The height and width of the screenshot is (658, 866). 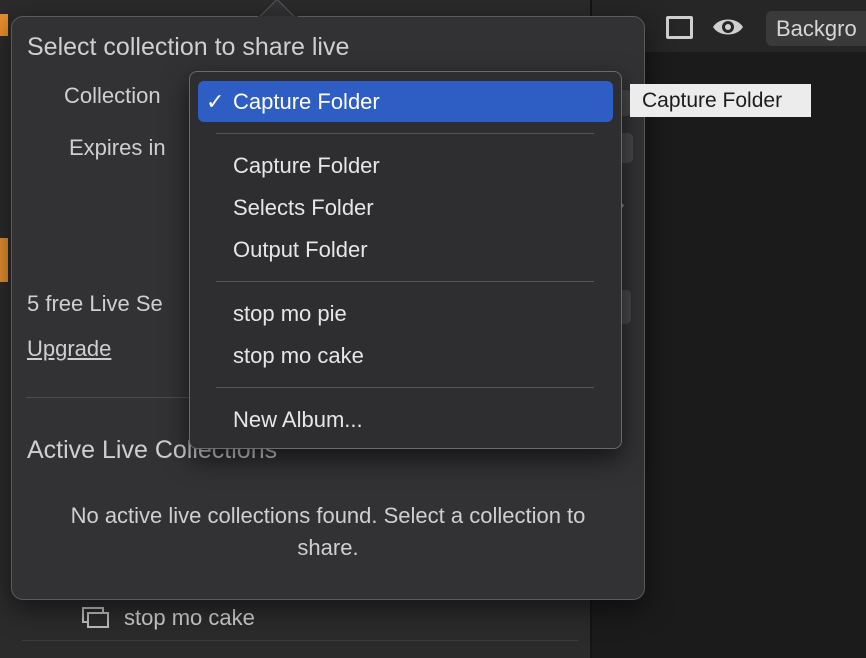 What do you see at coordinates (300, 640) in the screenshot?
I see `list-divider` at bounding box center [300, 640].